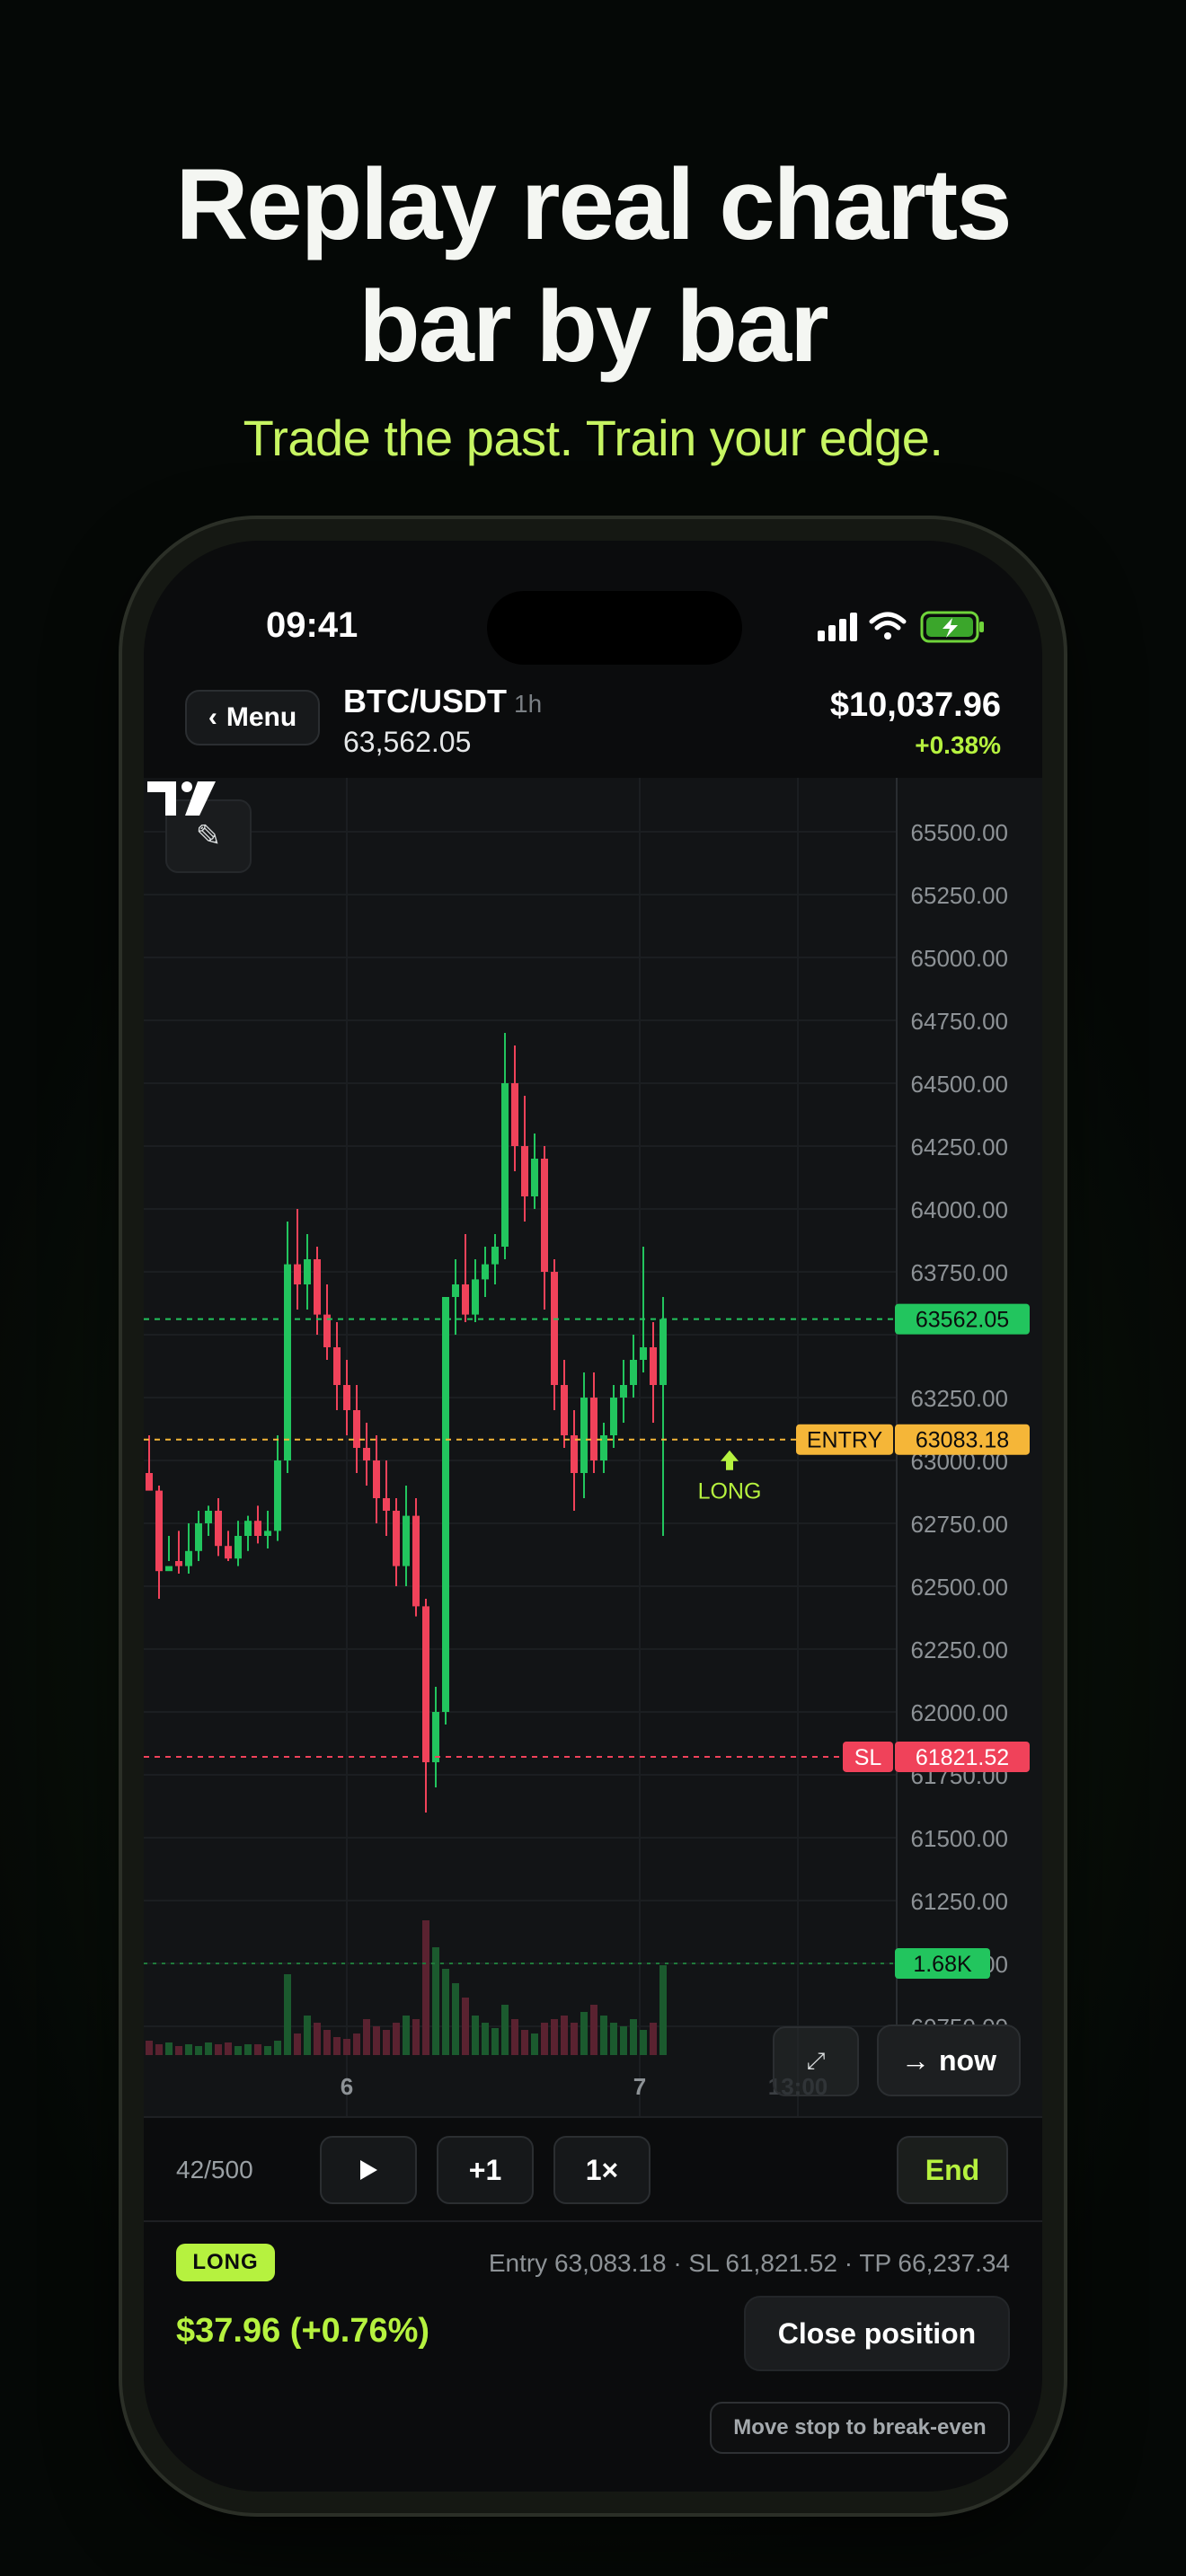  I want to click on time-axis-label: 6, so click(347, 2086).